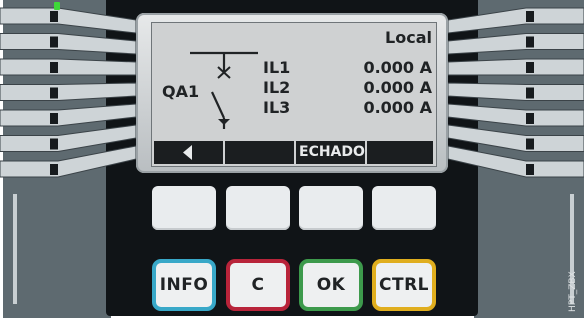  Describe the element at coordinates (181, 91) in the screenshot. I see `switchgear-label: QA1` at that location.